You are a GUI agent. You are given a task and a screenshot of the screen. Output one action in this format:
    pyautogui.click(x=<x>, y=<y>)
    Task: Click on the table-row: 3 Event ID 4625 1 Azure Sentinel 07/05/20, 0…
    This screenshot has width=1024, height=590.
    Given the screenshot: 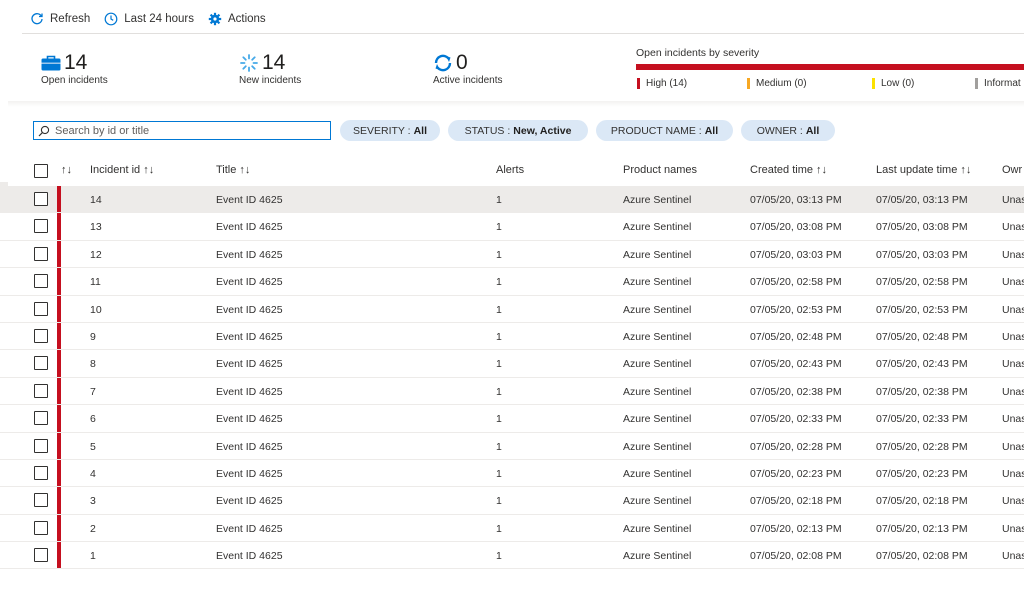 What is the action you would take?
    pyautogui.click(x=512, y=501)
    